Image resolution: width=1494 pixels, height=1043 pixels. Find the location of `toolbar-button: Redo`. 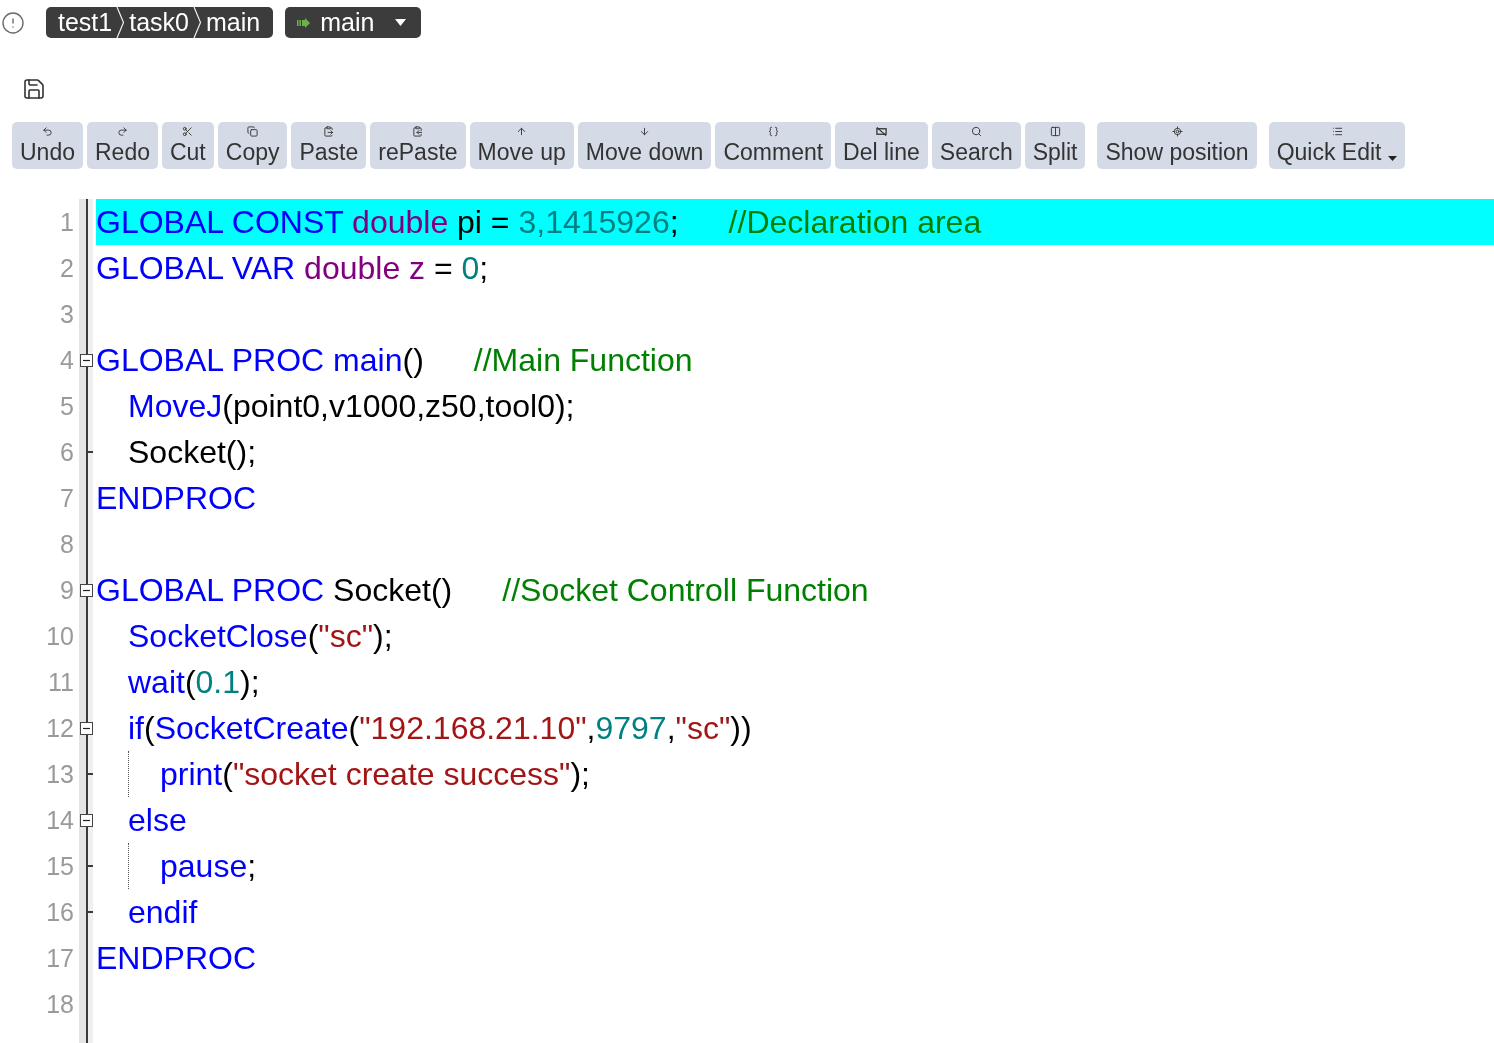

toolbar-button: Redo is located at coordinates (122, 145).